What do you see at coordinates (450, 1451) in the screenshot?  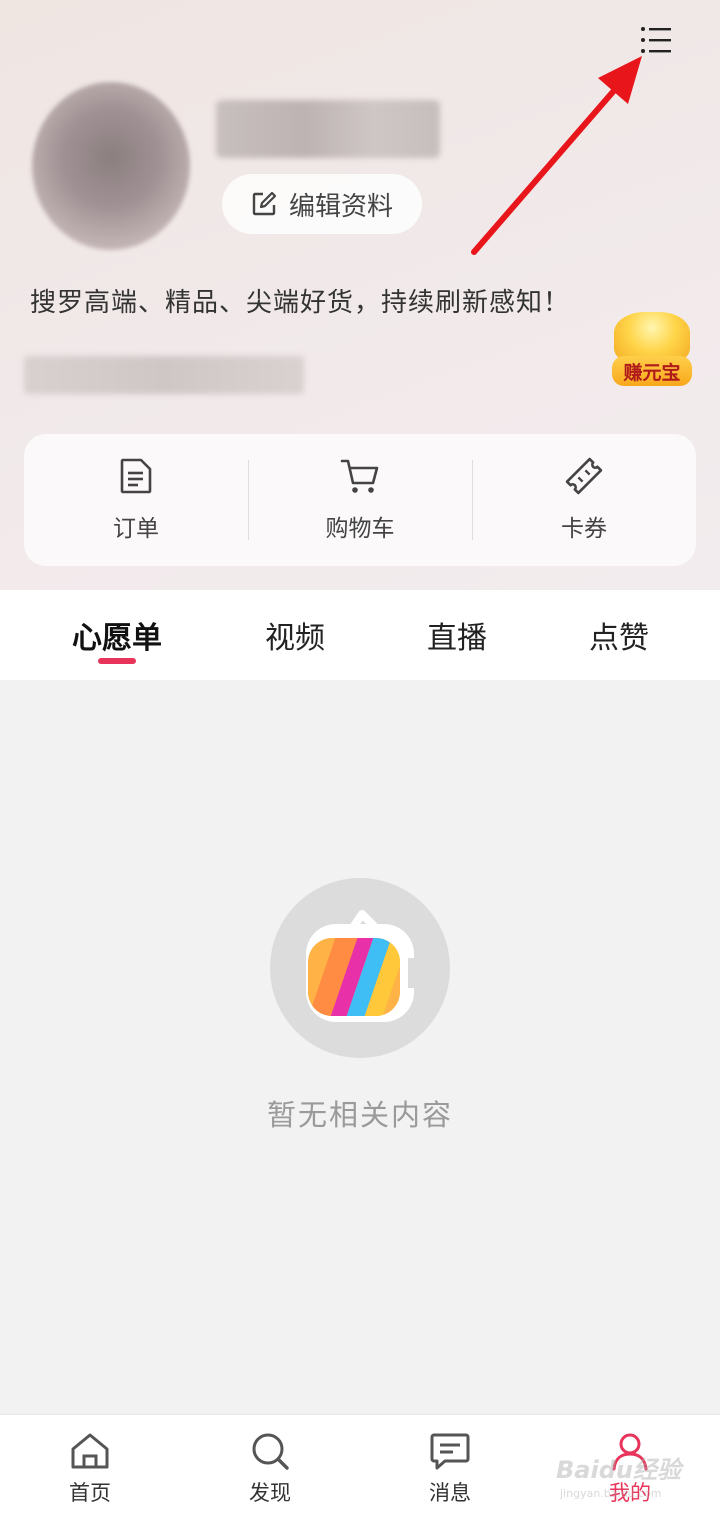 I see `message-icon` at bounding box center [450, 1451].